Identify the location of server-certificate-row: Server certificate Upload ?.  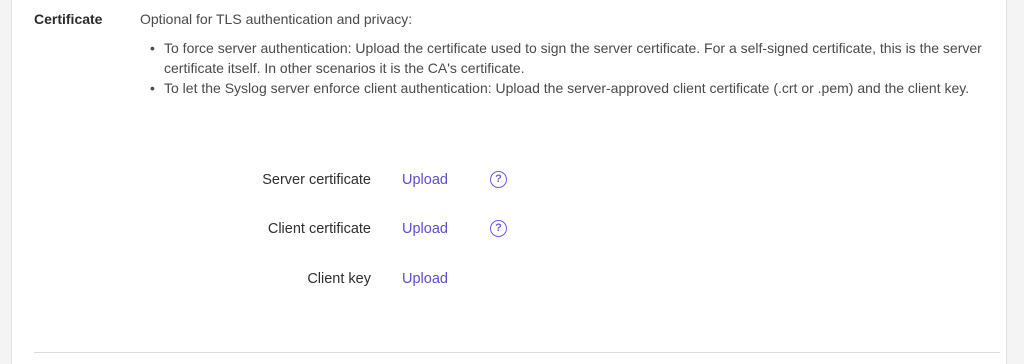
(510, 182).